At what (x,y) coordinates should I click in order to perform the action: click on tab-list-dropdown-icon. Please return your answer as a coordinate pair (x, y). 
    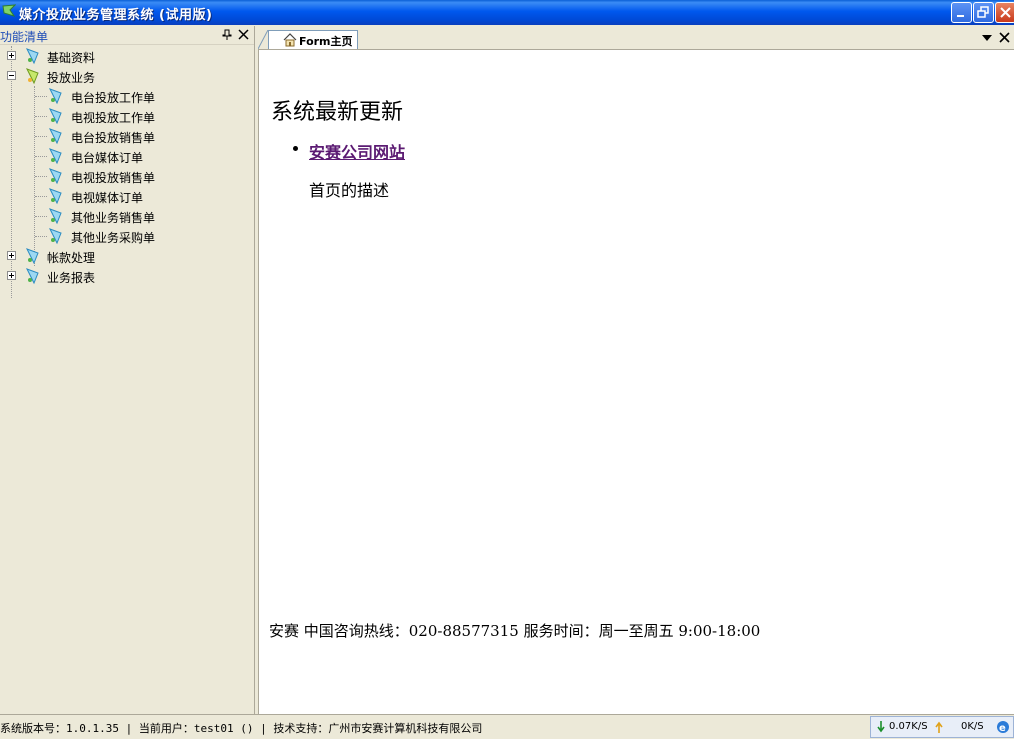
    Looking at the image, I should click on (987, 38).